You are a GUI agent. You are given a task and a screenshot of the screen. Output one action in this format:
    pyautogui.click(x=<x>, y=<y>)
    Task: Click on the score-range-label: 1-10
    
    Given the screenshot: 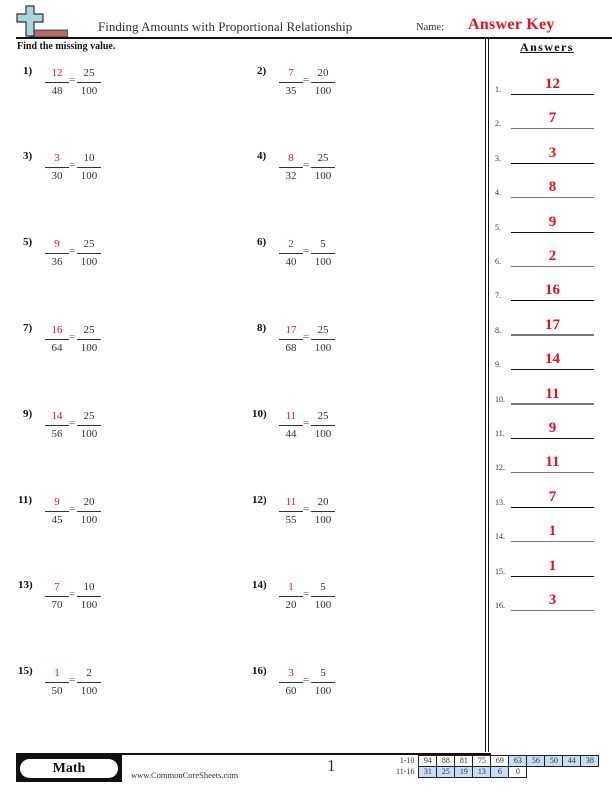 What is the action you would take?
    pyautogui.click(x=407, y=760)
    